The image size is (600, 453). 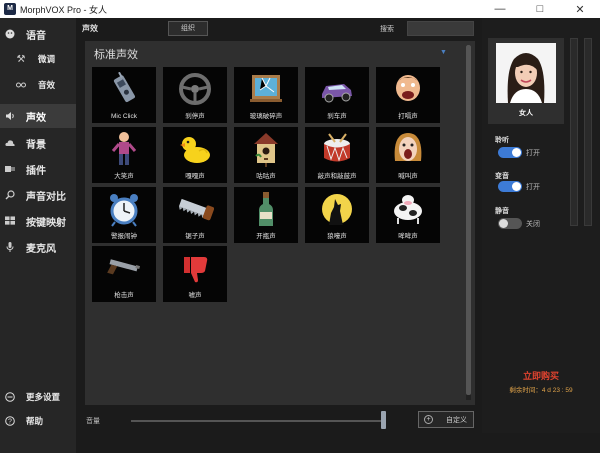 What do you see at coordinates (446, 419) in the screenshot?
I see `custom-button: + 自定义` at bounding box center [446, 419].